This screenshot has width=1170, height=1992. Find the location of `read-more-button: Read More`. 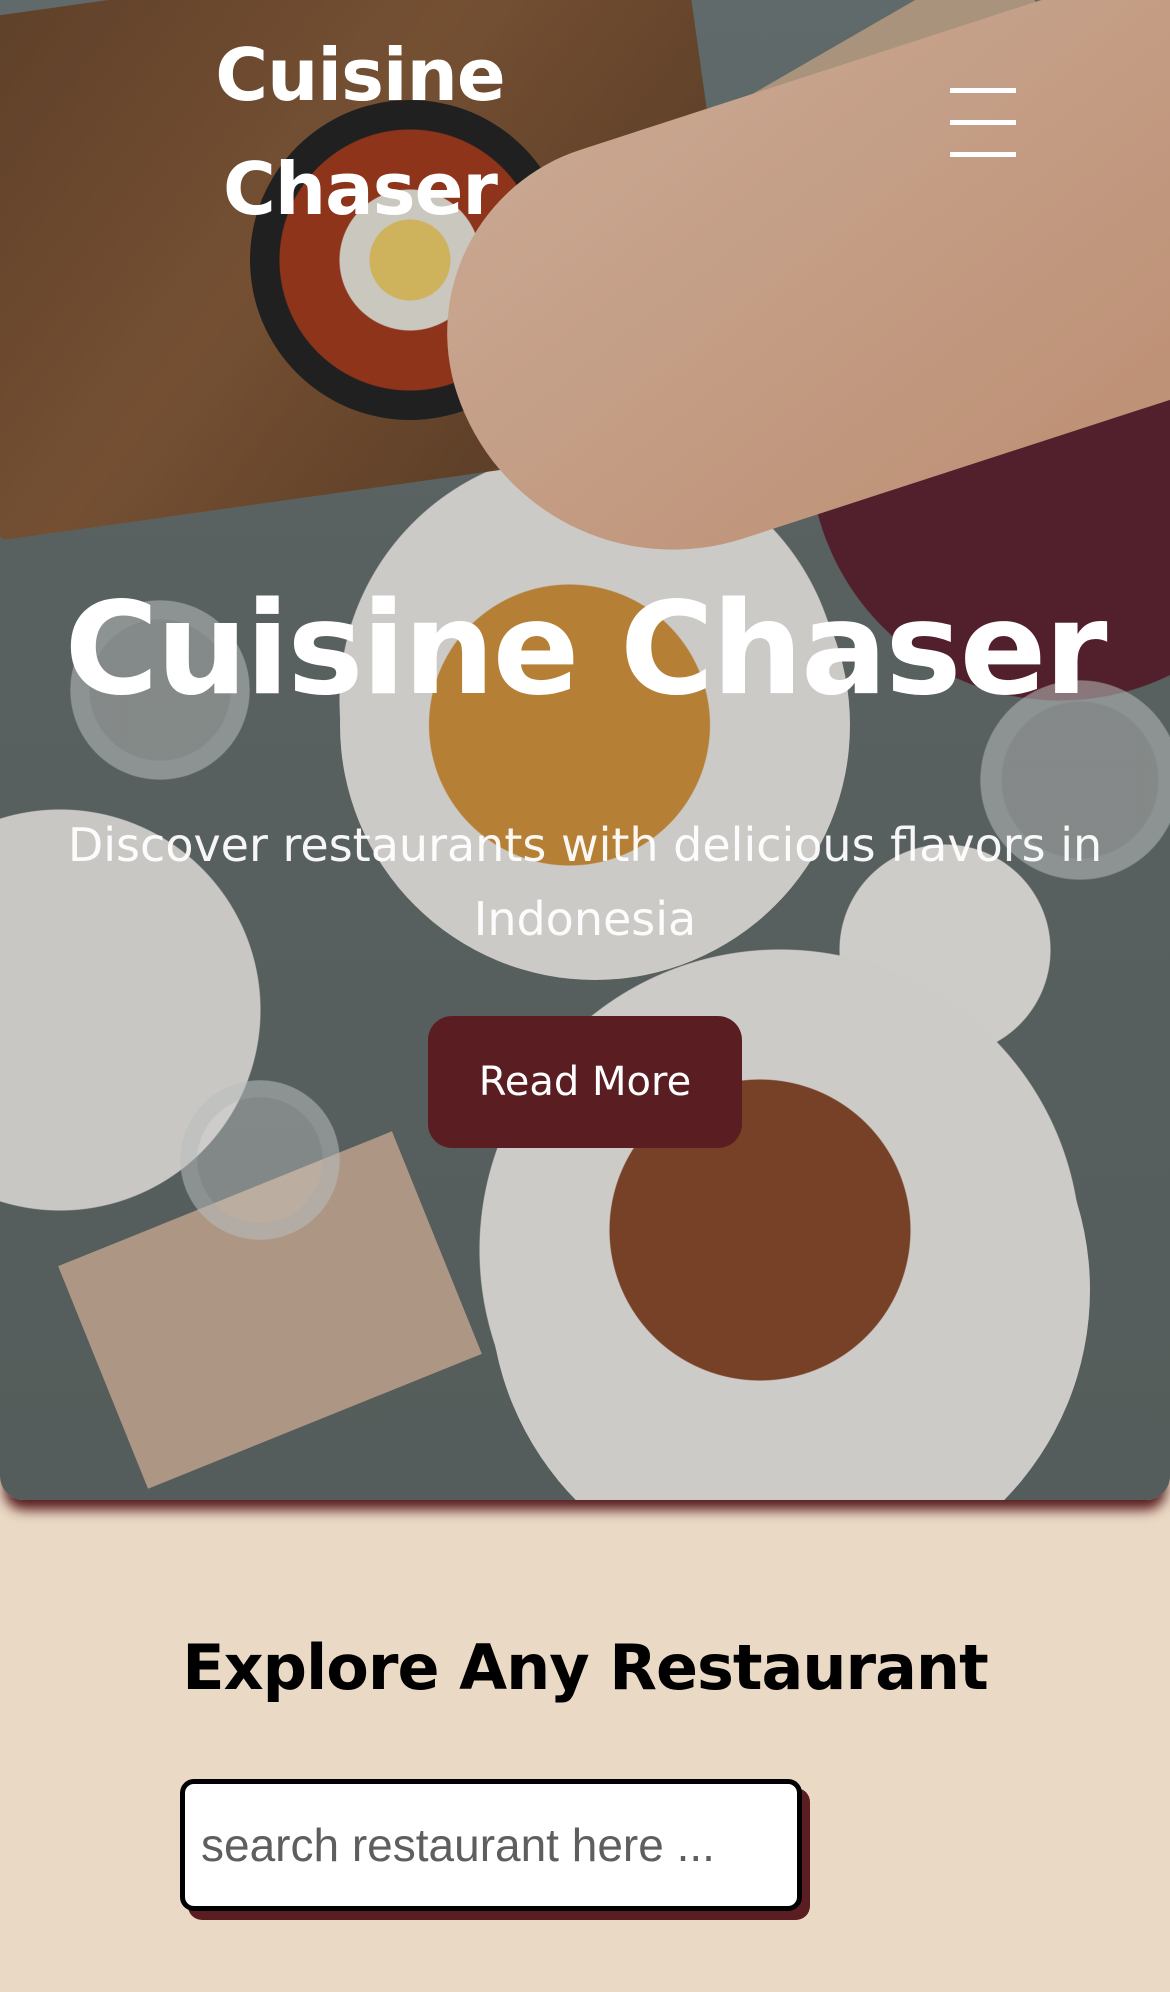

read-more-button: Read More is located at coordinates (585, 1082).